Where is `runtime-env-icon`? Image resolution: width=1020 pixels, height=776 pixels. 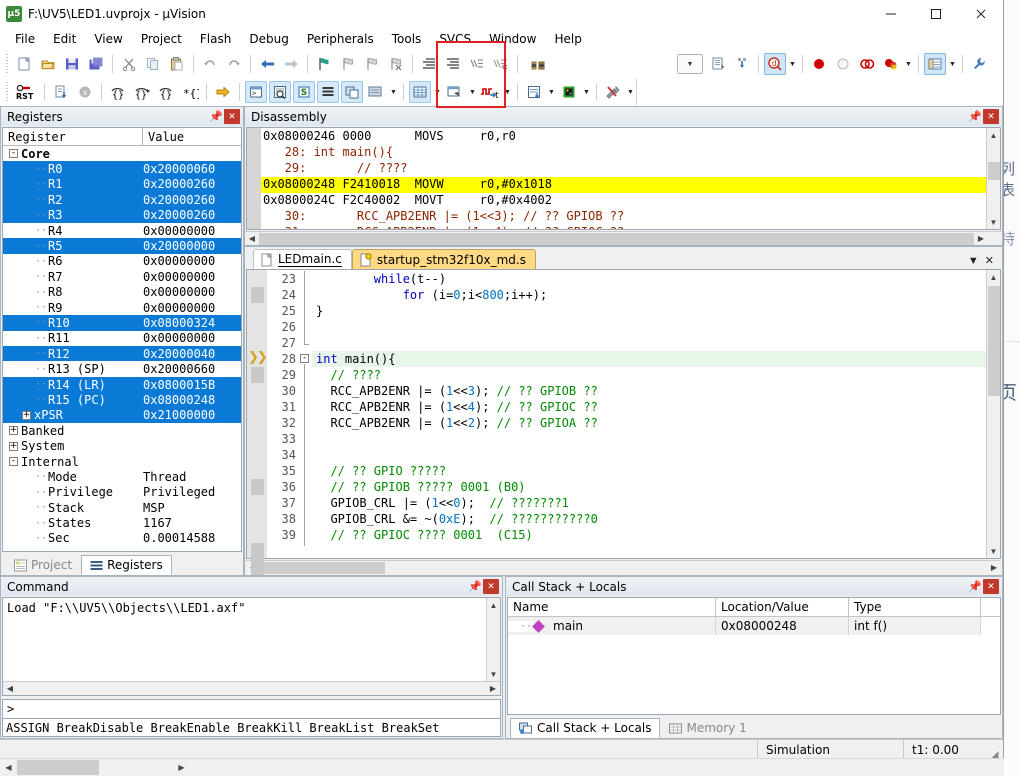
runtime-env-icon is located at coordinates (742, 64).